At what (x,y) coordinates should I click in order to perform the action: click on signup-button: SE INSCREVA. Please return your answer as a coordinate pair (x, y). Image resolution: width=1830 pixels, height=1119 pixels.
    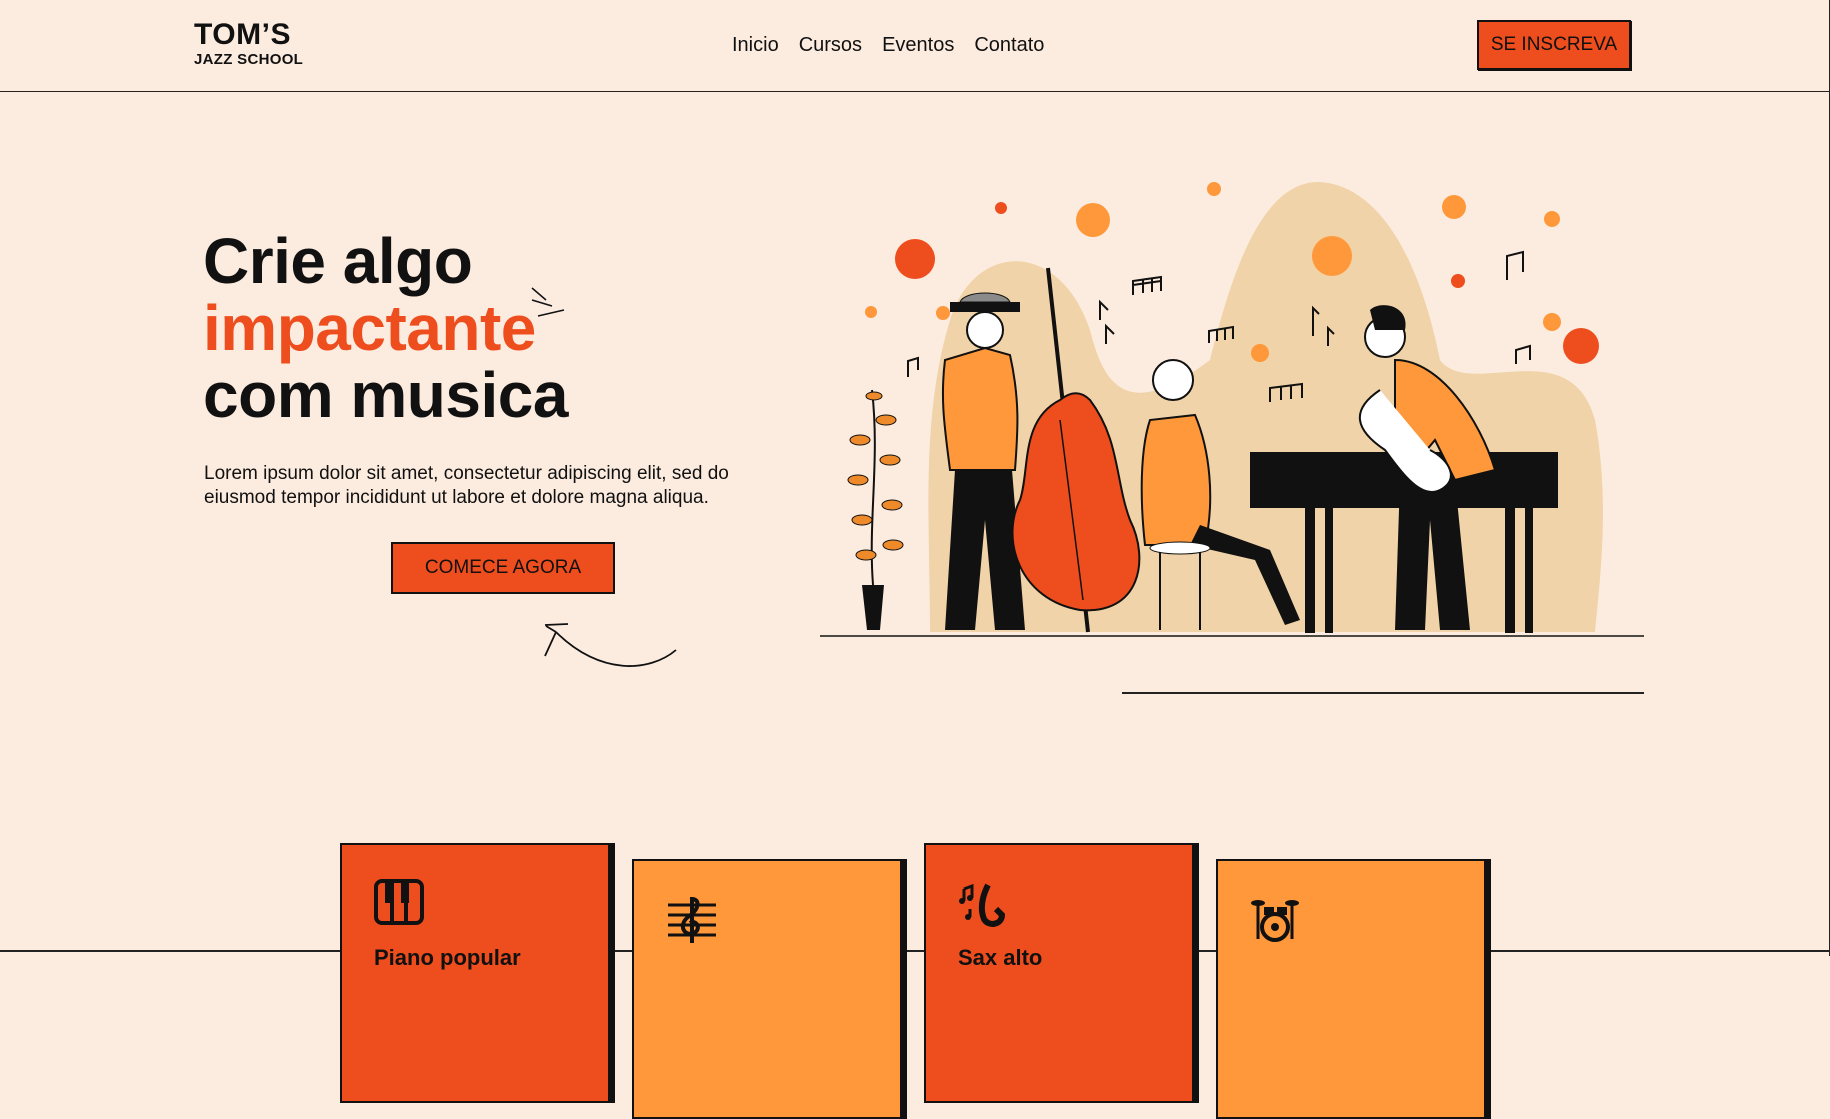
    Looking at the image, I should click on (1554, 45).